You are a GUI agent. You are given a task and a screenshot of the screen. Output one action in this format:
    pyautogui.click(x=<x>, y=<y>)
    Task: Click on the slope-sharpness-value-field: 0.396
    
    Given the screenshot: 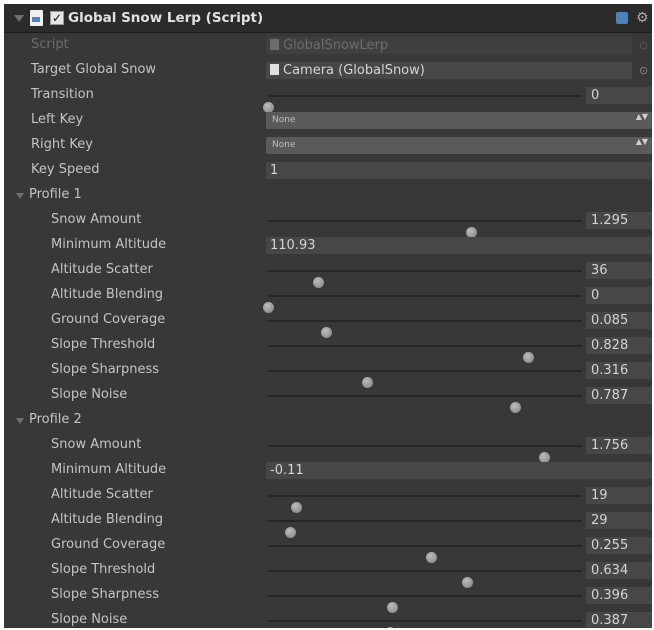 What is the action you would take?
    pyautogui.click(x=619, y=595)
    